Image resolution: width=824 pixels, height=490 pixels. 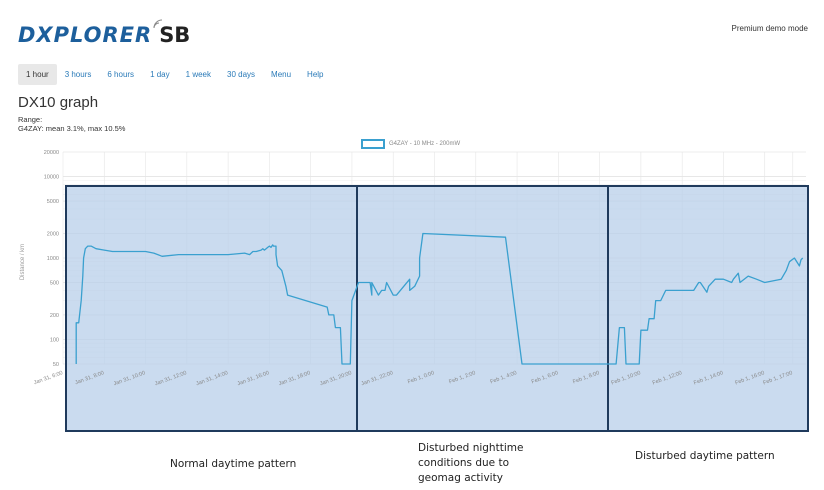 I want to click on y-tick-label: 5000, so click(x=53, y=202).